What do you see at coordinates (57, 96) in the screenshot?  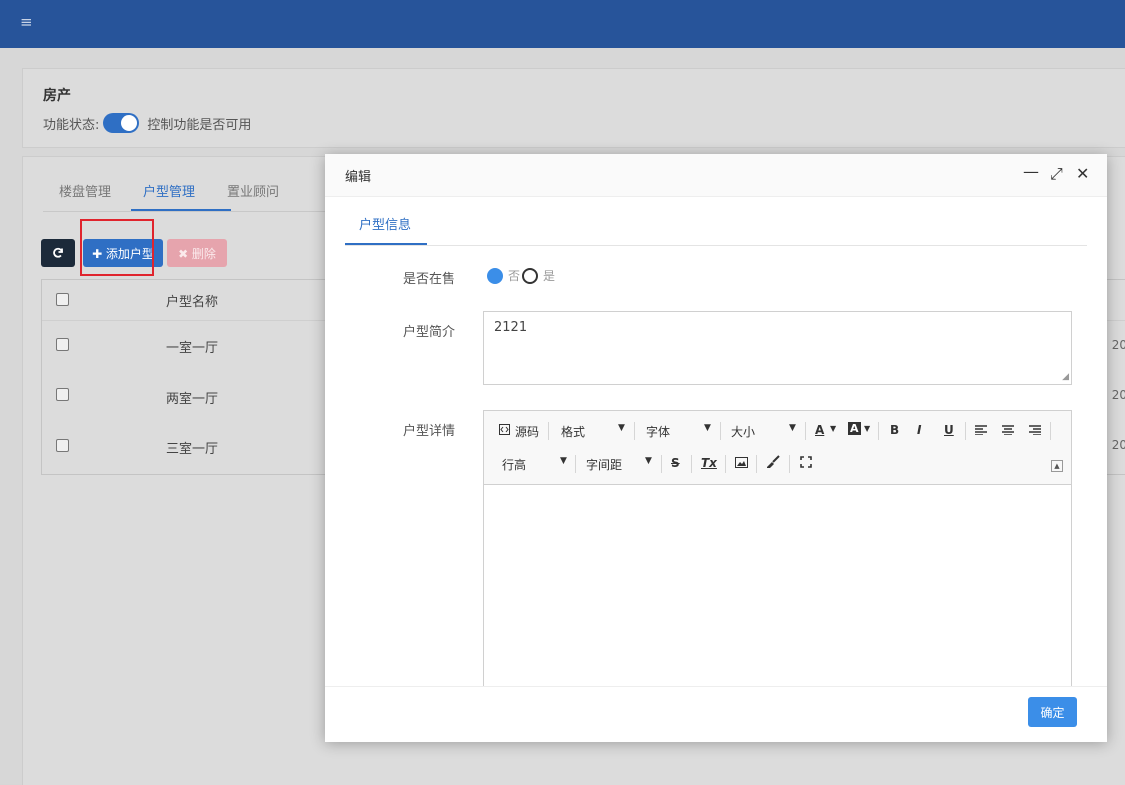 I see `card-title: 房产` at bounding box center [57, 96].